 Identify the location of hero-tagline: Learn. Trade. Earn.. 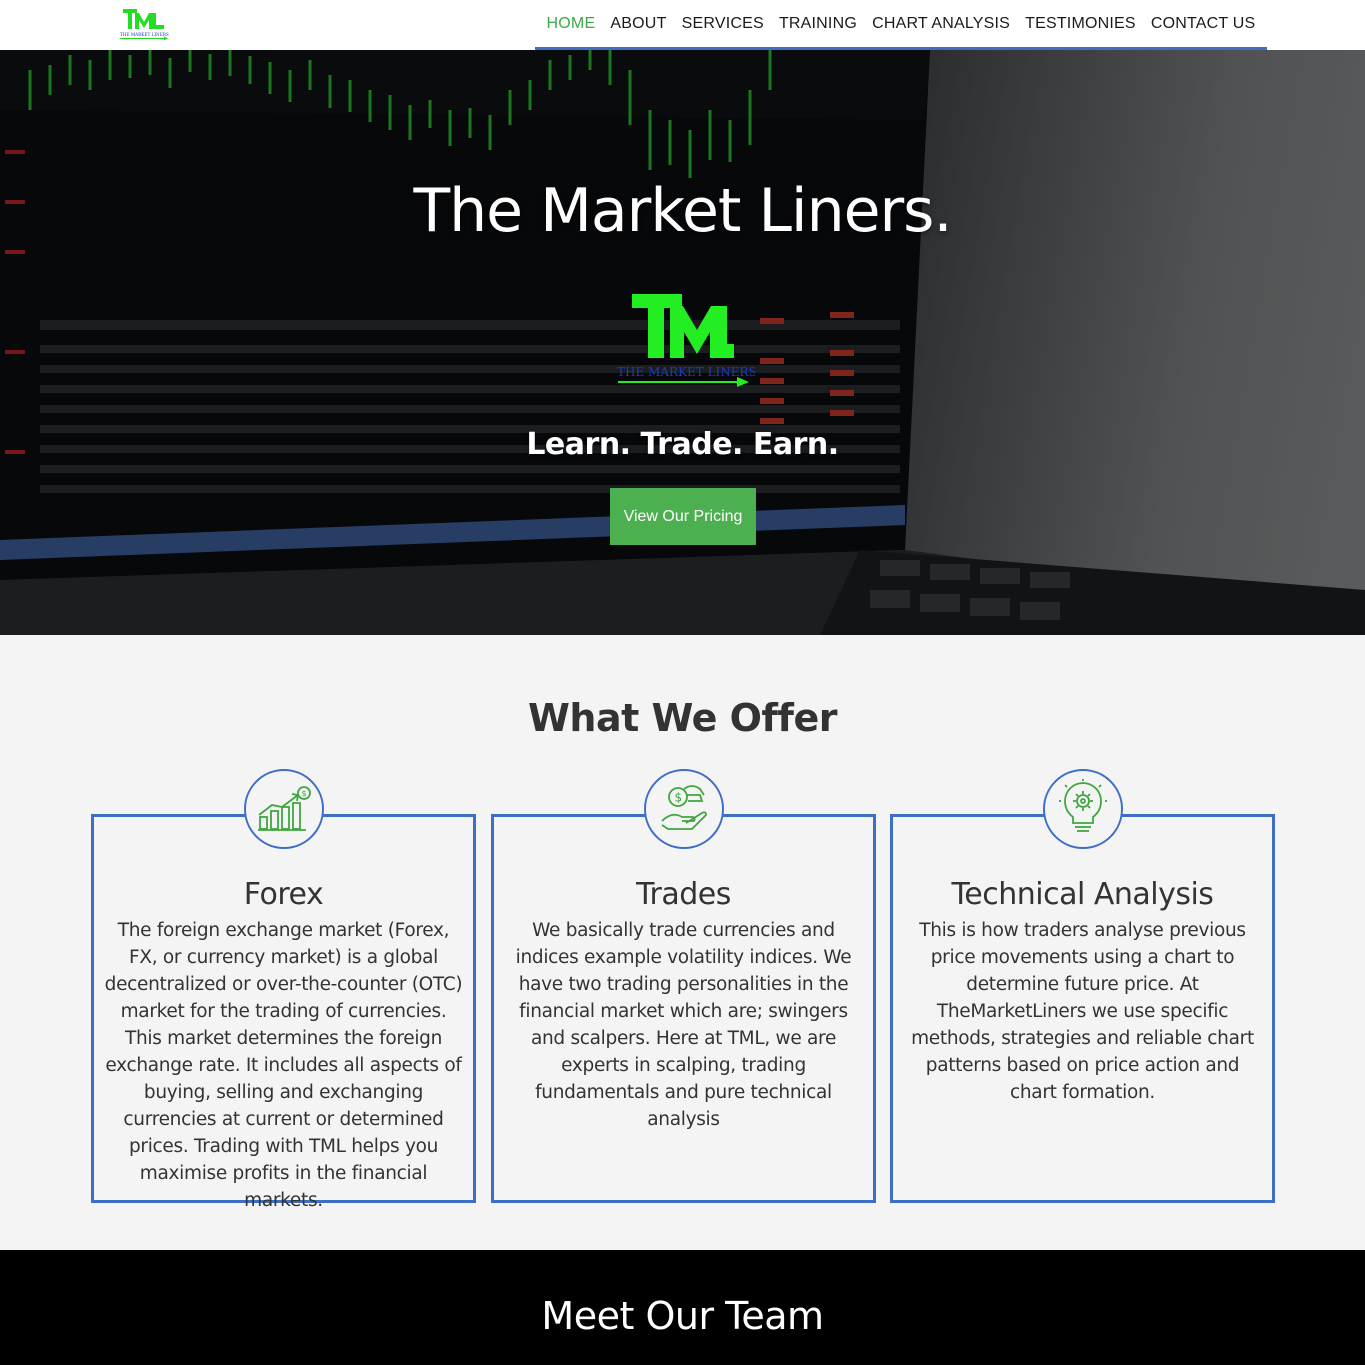
(682, 444).